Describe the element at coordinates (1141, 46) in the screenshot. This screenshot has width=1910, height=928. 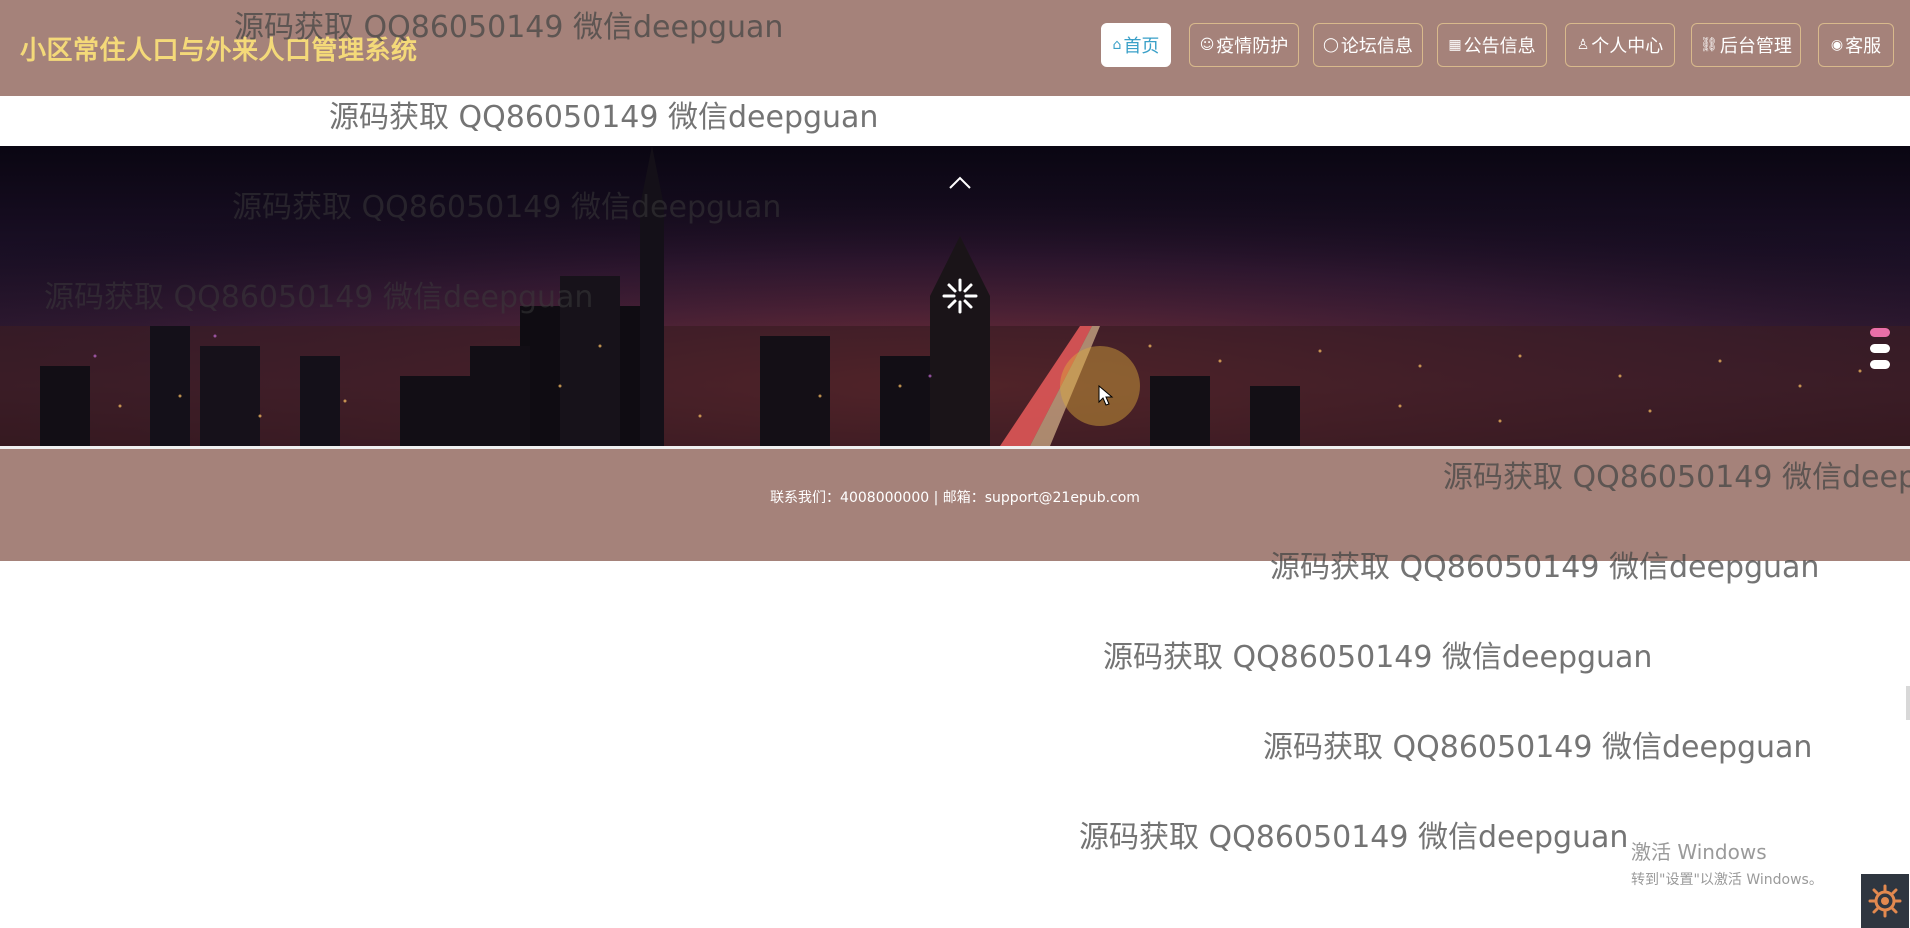
I see `nav-home-label: 首页` at that location.